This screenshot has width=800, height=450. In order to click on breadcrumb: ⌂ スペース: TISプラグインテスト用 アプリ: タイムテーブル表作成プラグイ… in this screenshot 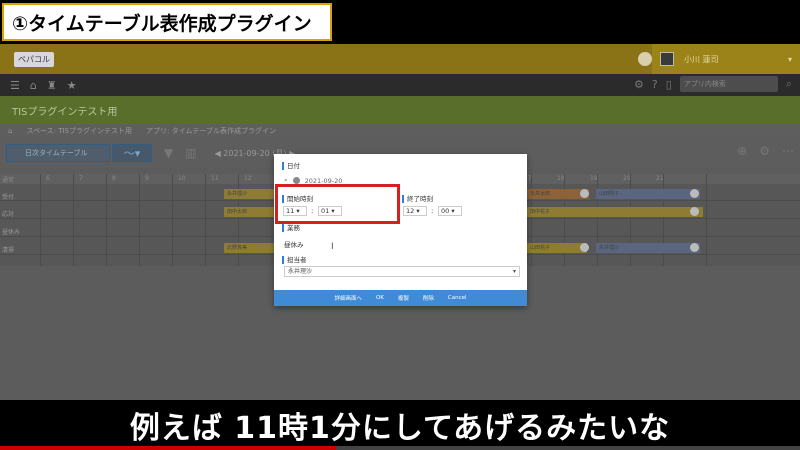, I will do `click(400, 131)`.